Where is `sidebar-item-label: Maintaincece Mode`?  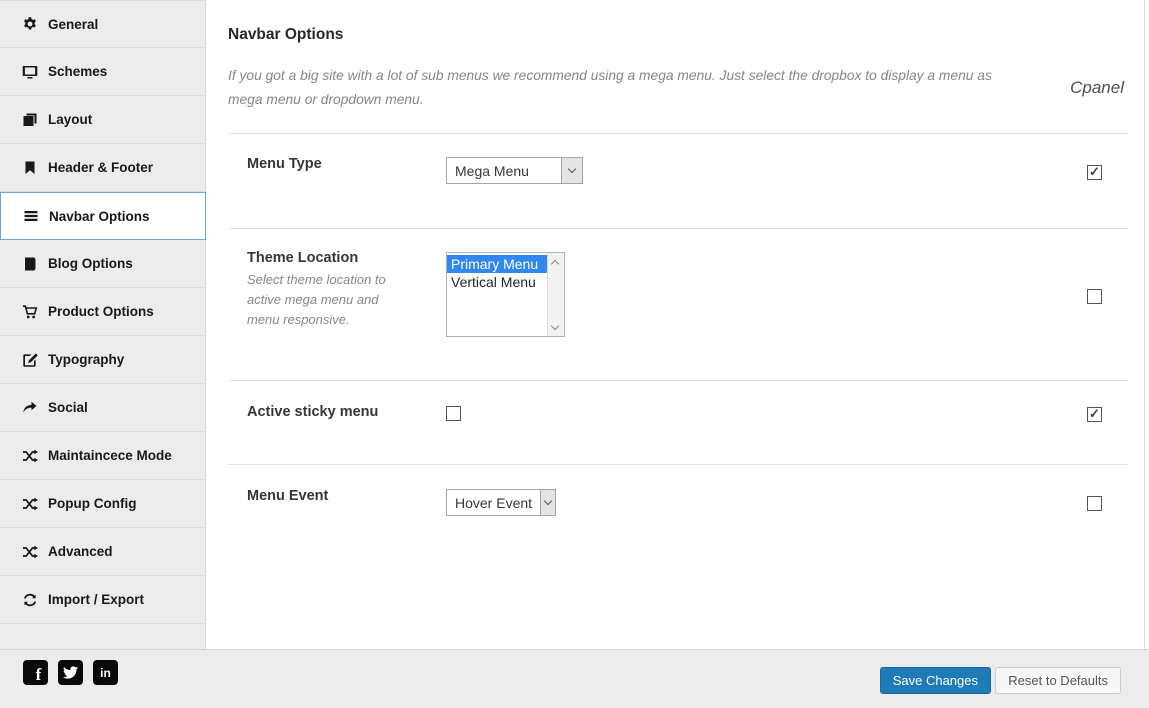
sidebar-item-label: Maintaincece Mode is located at coordinates (110, 455).